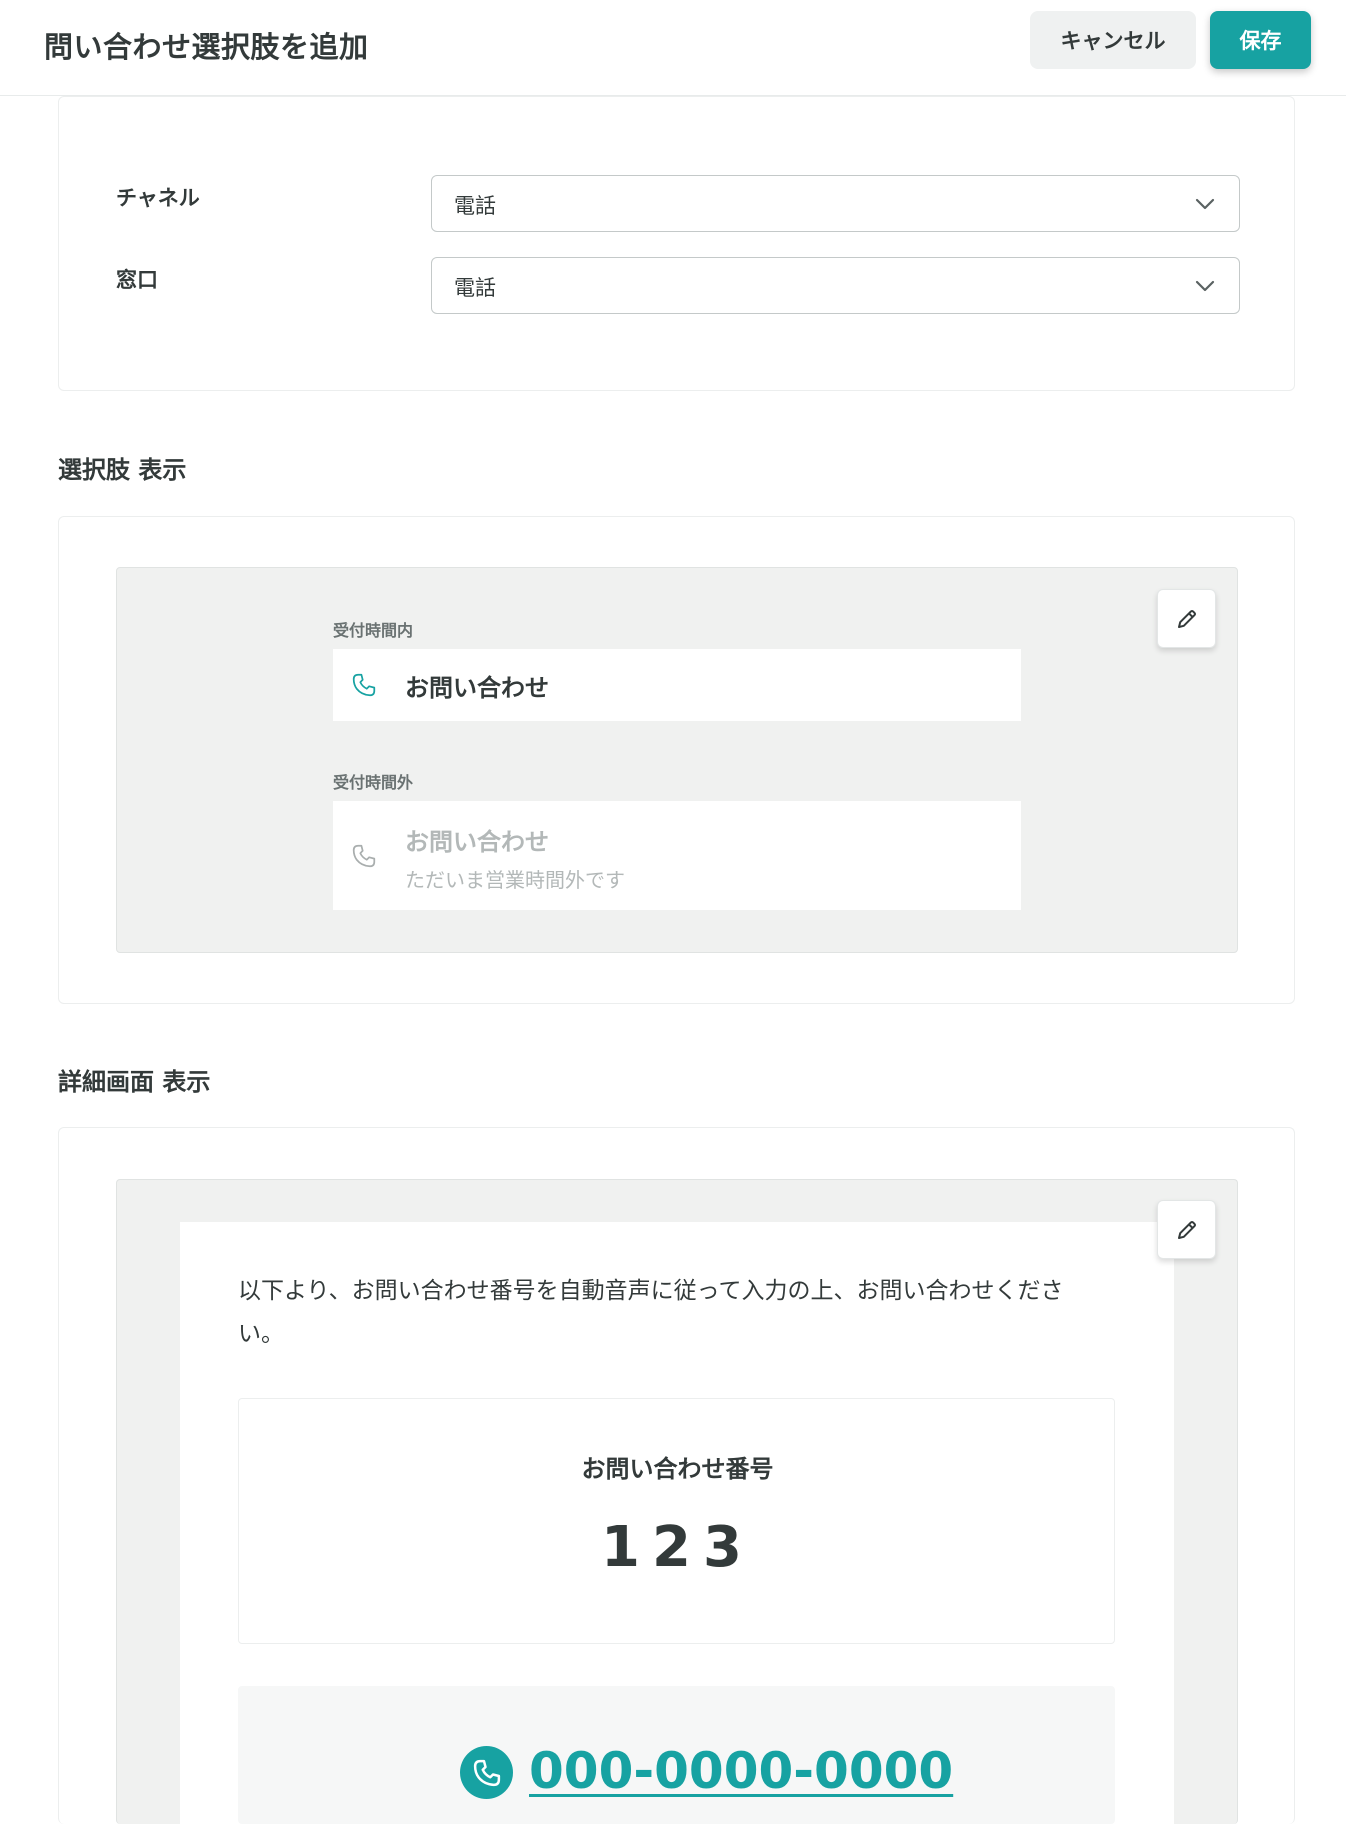 The width and height of the screenshot is (1346, 1824). What do you see at coordinates (206, 47) in the screenshot?
I see `page-title: 問い合わせ選択肢を追加` at bounding box center [206, 47].